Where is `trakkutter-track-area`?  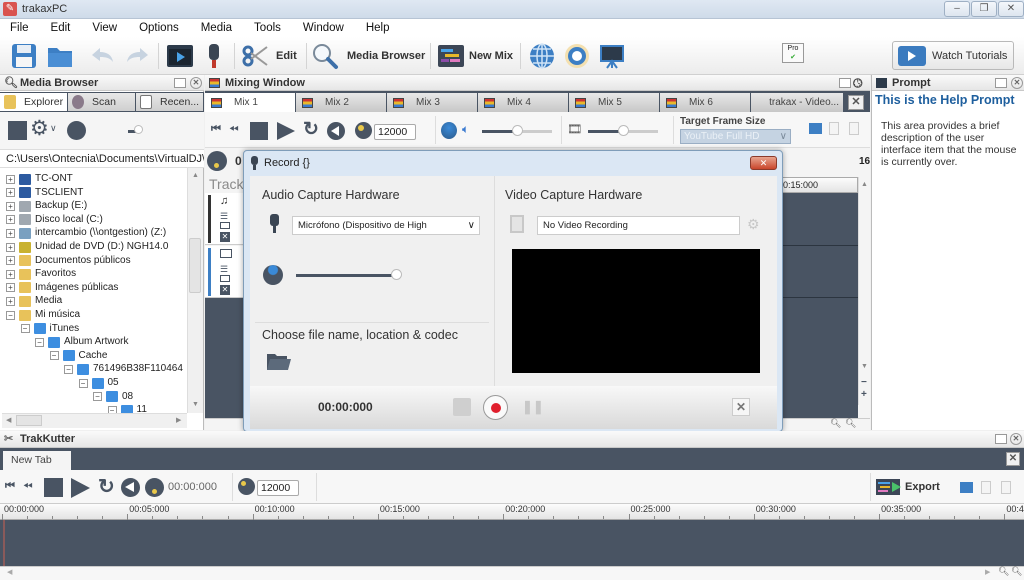 trakkutter-track-area is located at coordinates (512, 543).